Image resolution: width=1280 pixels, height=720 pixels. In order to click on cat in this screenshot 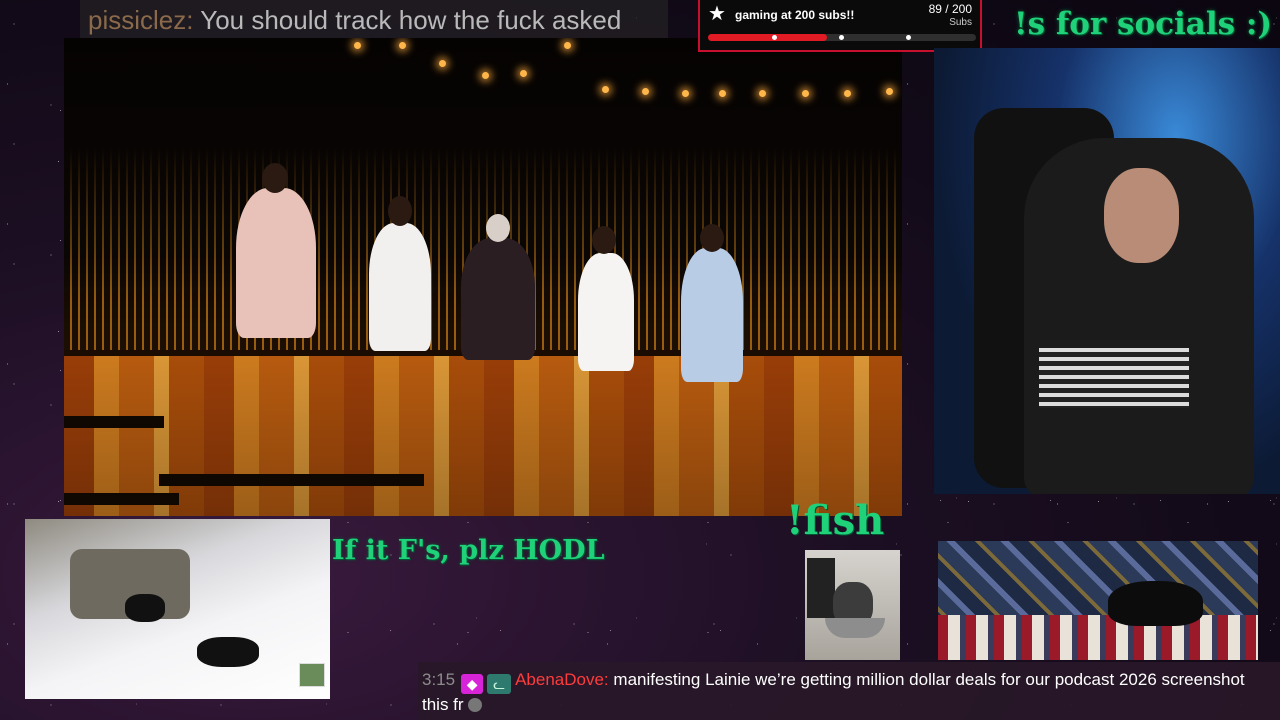, I will do `click(1155, 603)`.